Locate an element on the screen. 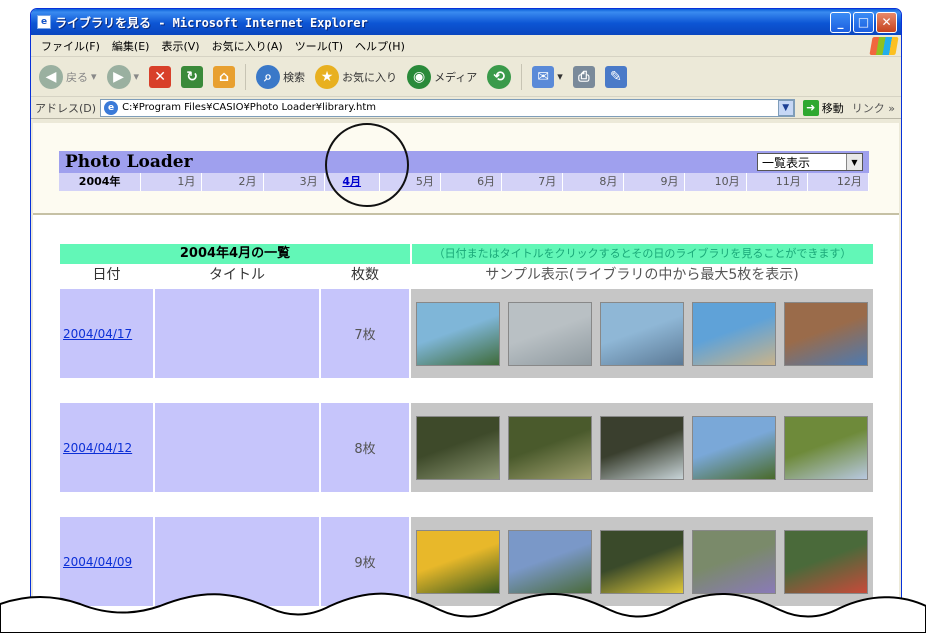 This screenshot has height=633, width=926. list-hint: （日付またはタイトルをクリックするとその日のライブラリを見ることができます） is located at coordinates (642, 254).